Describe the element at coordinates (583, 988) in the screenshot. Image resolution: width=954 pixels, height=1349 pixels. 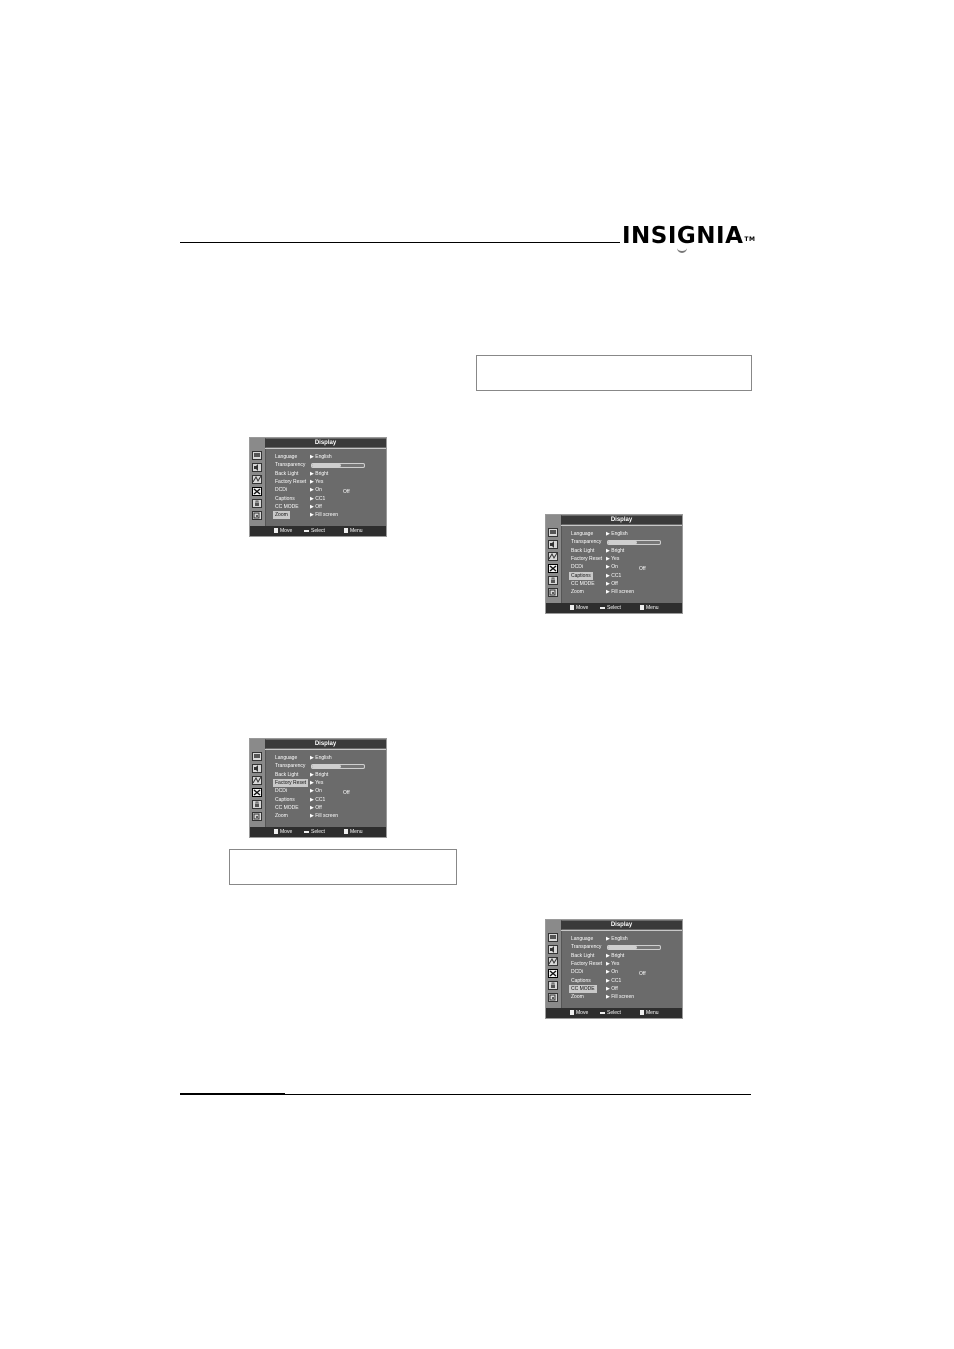
I see `osd-row-label: CC MODE` at that location.